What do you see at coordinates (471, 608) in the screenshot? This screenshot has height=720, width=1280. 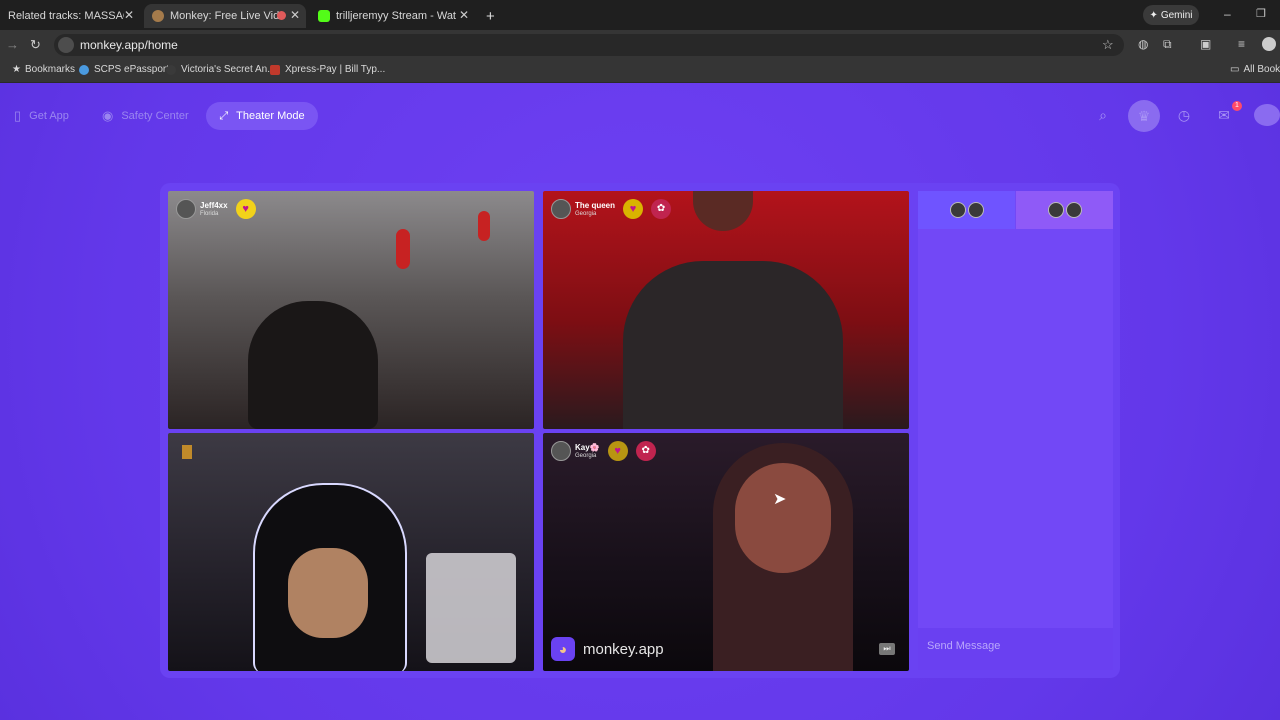 I see `laundry-basket` at bounding box center [471, 608].